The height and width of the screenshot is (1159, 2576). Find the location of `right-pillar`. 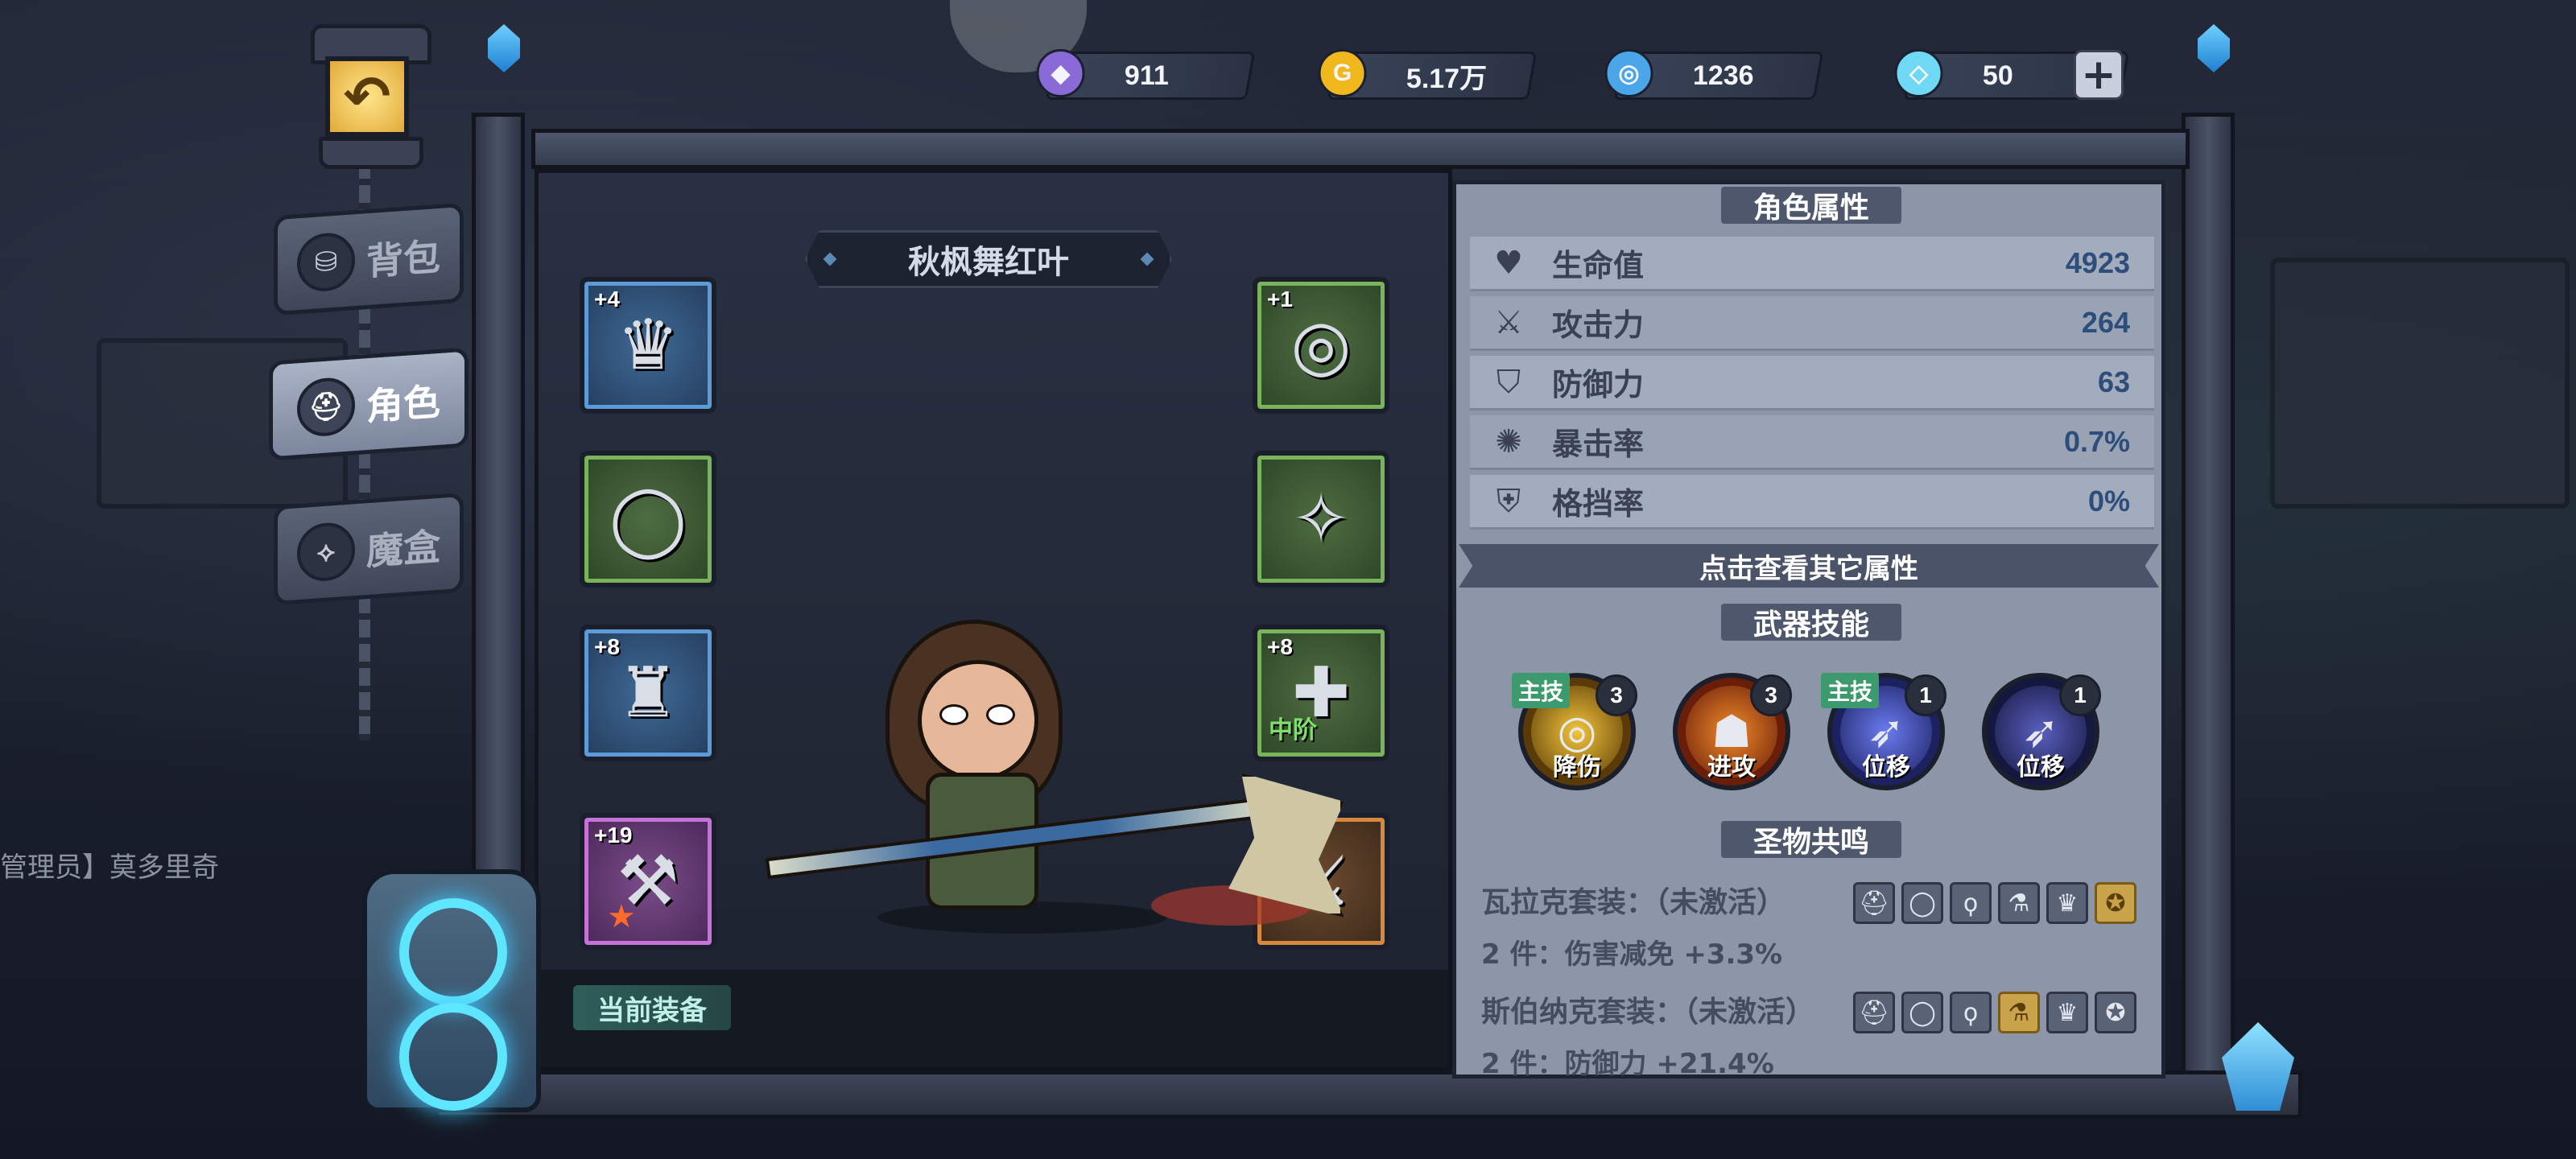

right-pillar is located at coordinates (2208, 600).